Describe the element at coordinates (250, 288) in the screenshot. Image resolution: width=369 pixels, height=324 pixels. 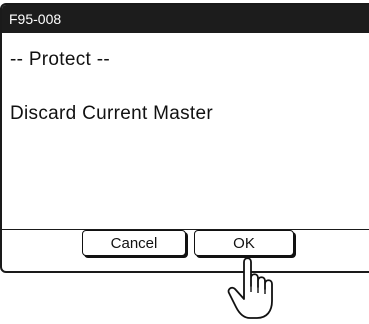
I see `hand-pointer-icon` at that location.